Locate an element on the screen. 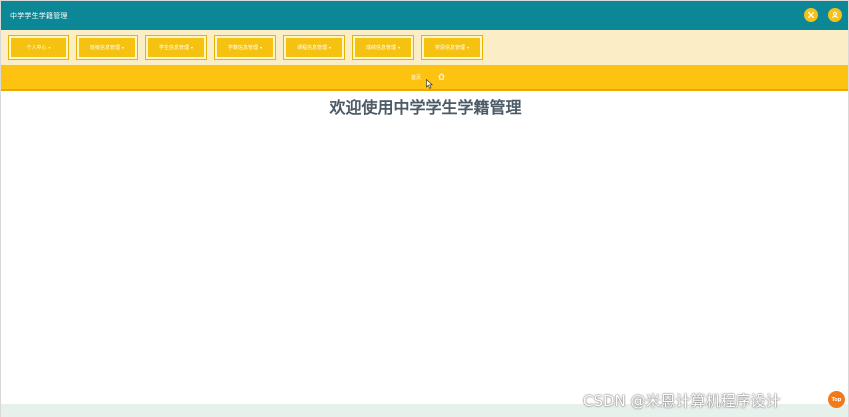 The width and height of the screenshot is (849, 417). mouse-cursor-icon is located at coordinates (429, 84).